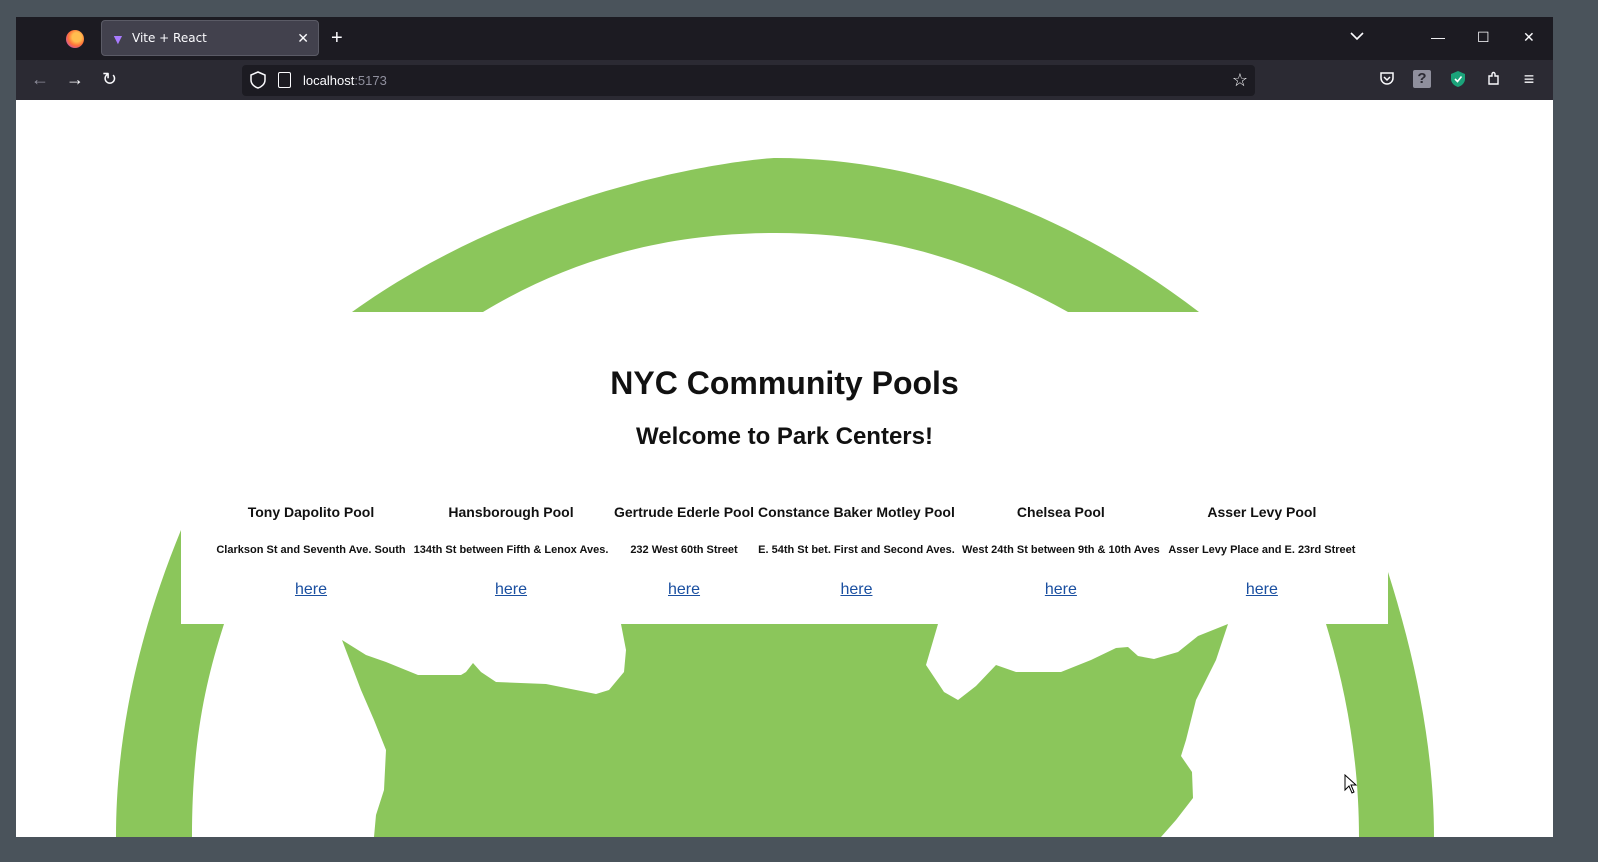  I want to click on pool-address: Asser Levy Place and E. 23rd Street, so click(1262, 550).